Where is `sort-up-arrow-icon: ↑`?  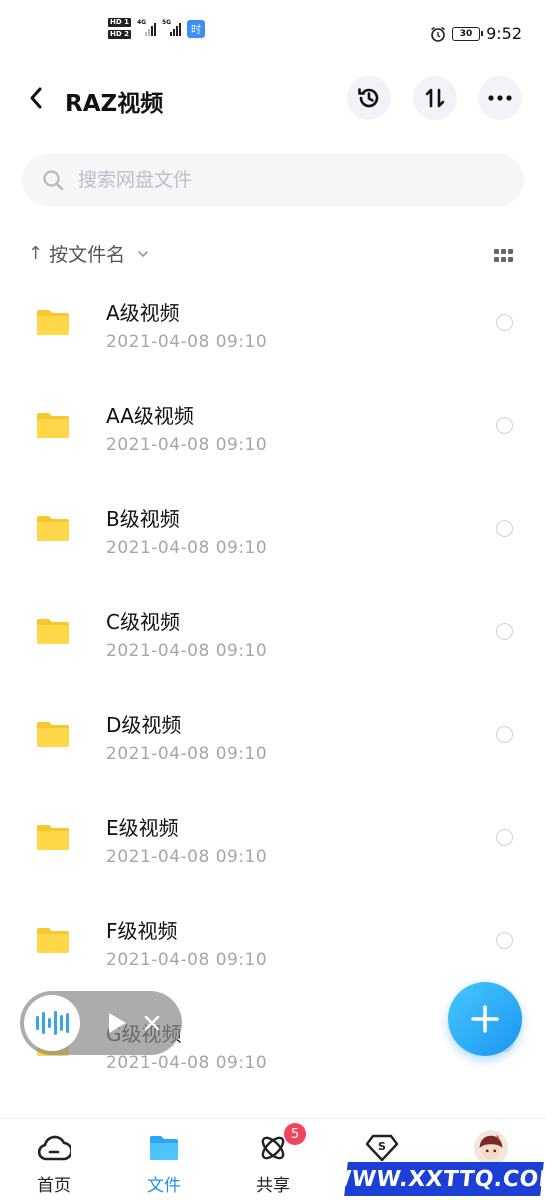 sort-up-arrow-icon: ↑ is located at coordinates (36, 253).